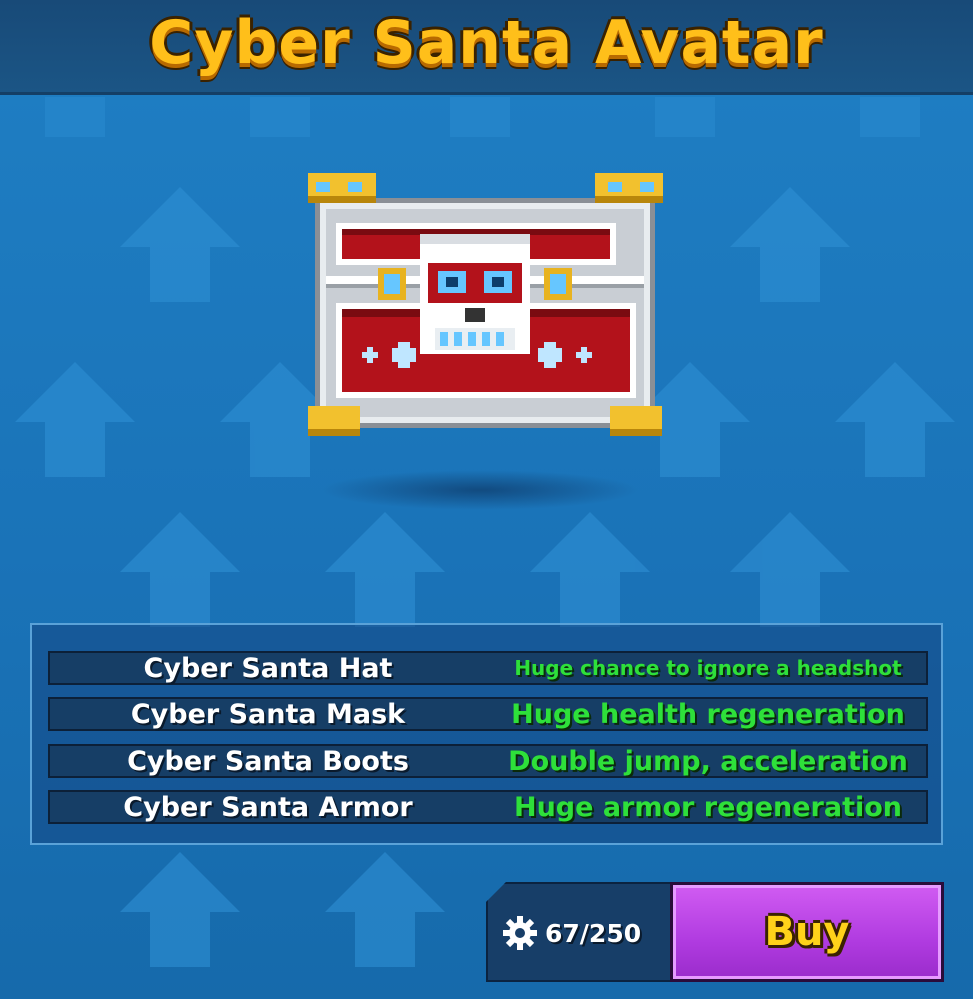  Describe the element at coordinates (485, 304) in the screenshot. I see `cyber-santa-chest-image` at that location.